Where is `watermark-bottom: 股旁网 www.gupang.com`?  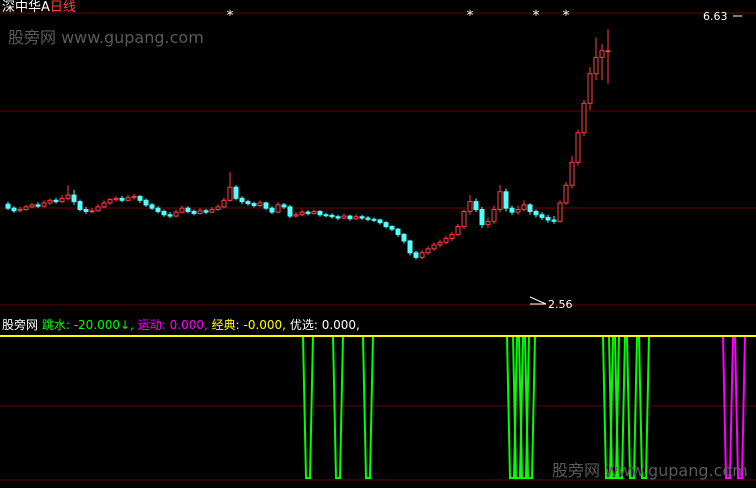 watermark-bottom: 股旁网 www.gupang.com is located at coordinates (650, 470).